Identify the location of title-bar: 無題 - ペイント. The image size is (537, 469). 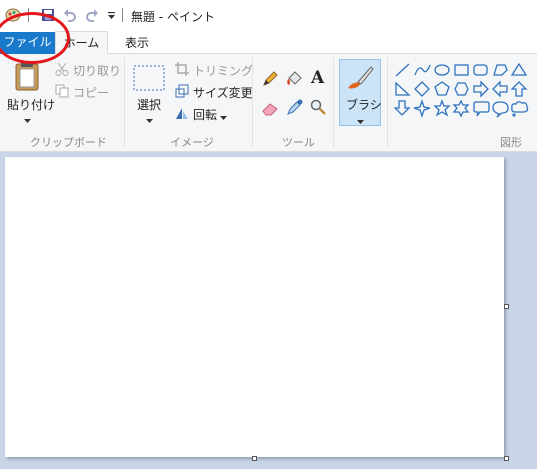
(268, 15).